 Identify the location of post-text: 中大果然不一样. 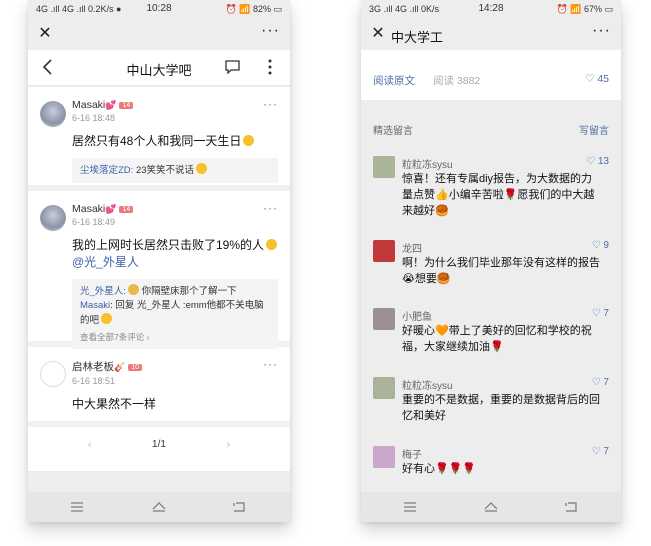
(114, 404).